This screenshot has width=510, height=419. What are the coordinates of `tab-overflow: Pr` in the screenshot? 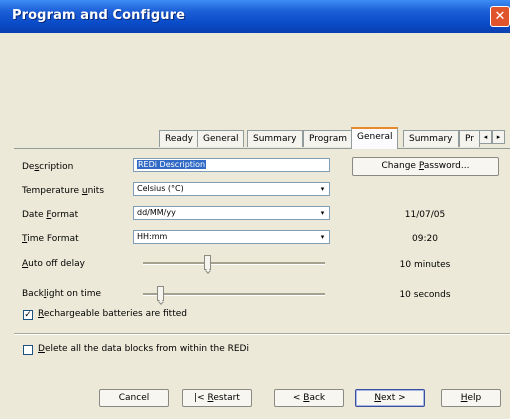 It's located at (469, 138).